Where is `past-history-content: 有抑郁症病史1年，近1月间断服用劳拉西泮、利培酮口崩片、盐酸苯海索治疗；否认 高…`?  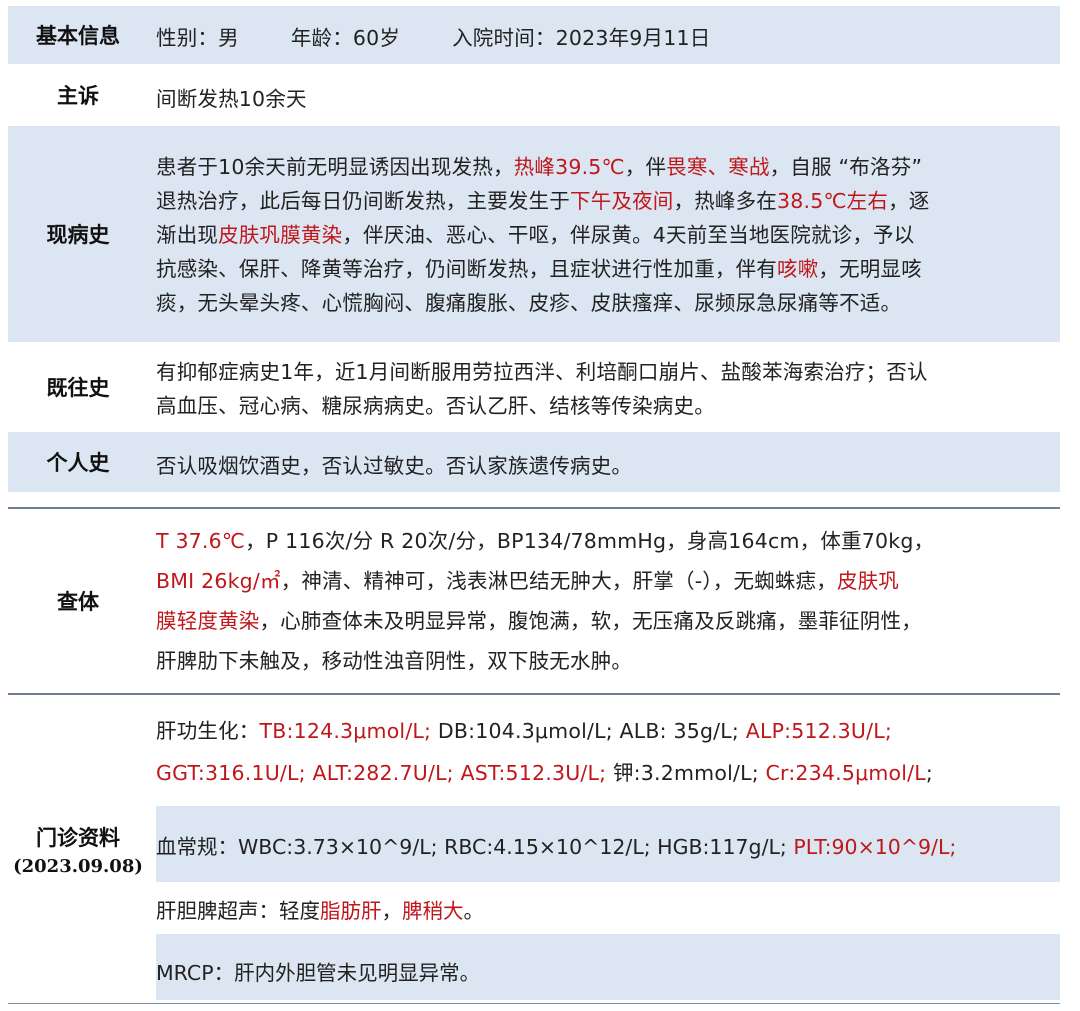 past-history-content: 有抑郁症病史1年，近1月间断服用劳拉西泮、利培酮口崩片、盐酸苯海索治疗；否认 高… is located at coordinates (605, 389).